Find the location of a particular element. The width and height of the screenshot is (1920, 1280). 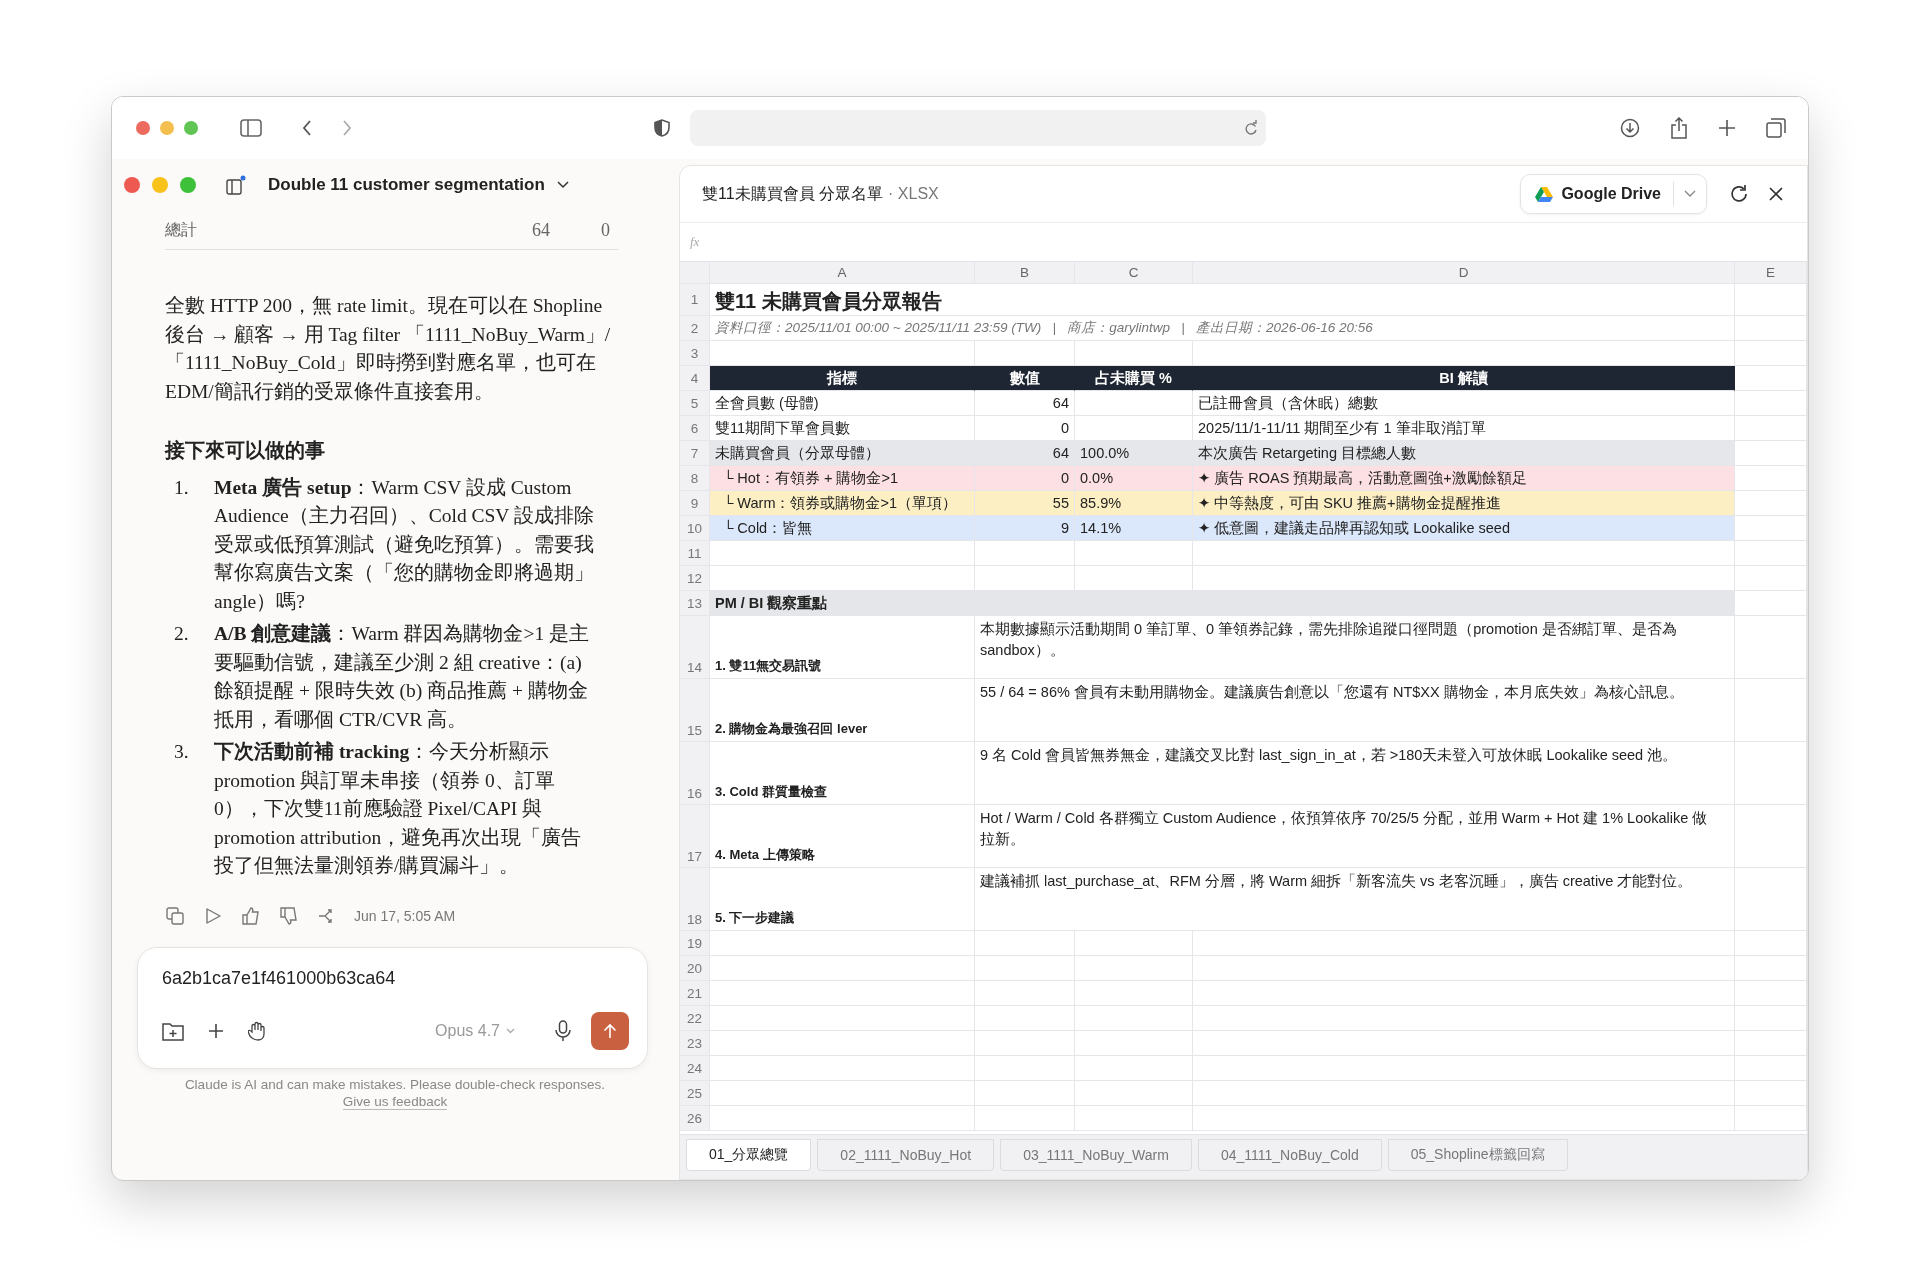

column-header: B is located at coordinates (1025, 273).